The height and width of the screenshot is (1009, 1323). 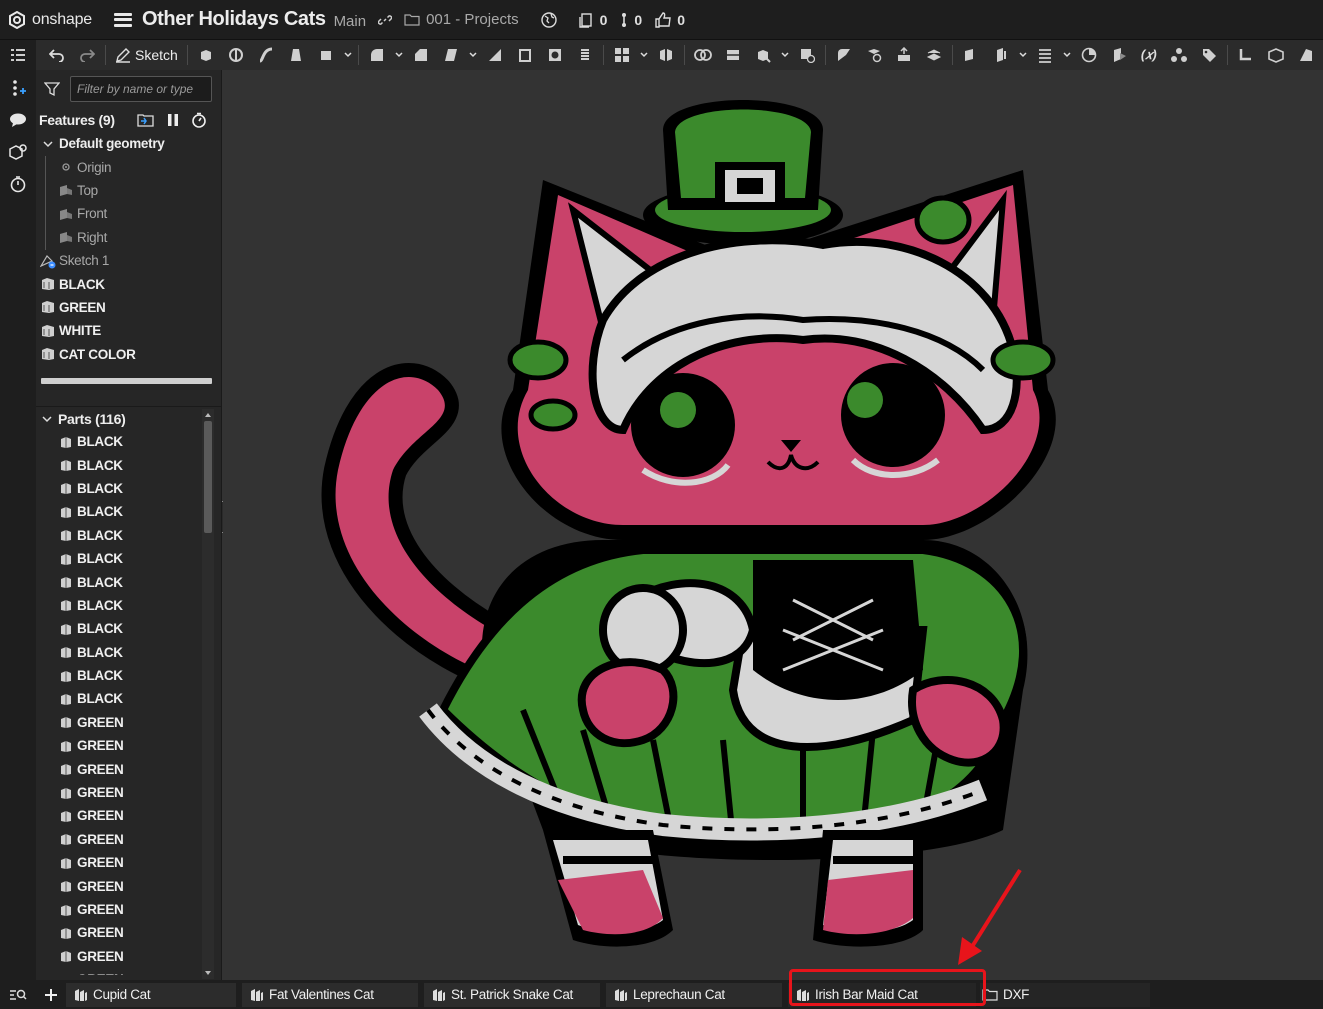 What do you see at coordinates (51, 995) in the screenshot?
I see `add-tab-button` at bounding box center [51, 995].